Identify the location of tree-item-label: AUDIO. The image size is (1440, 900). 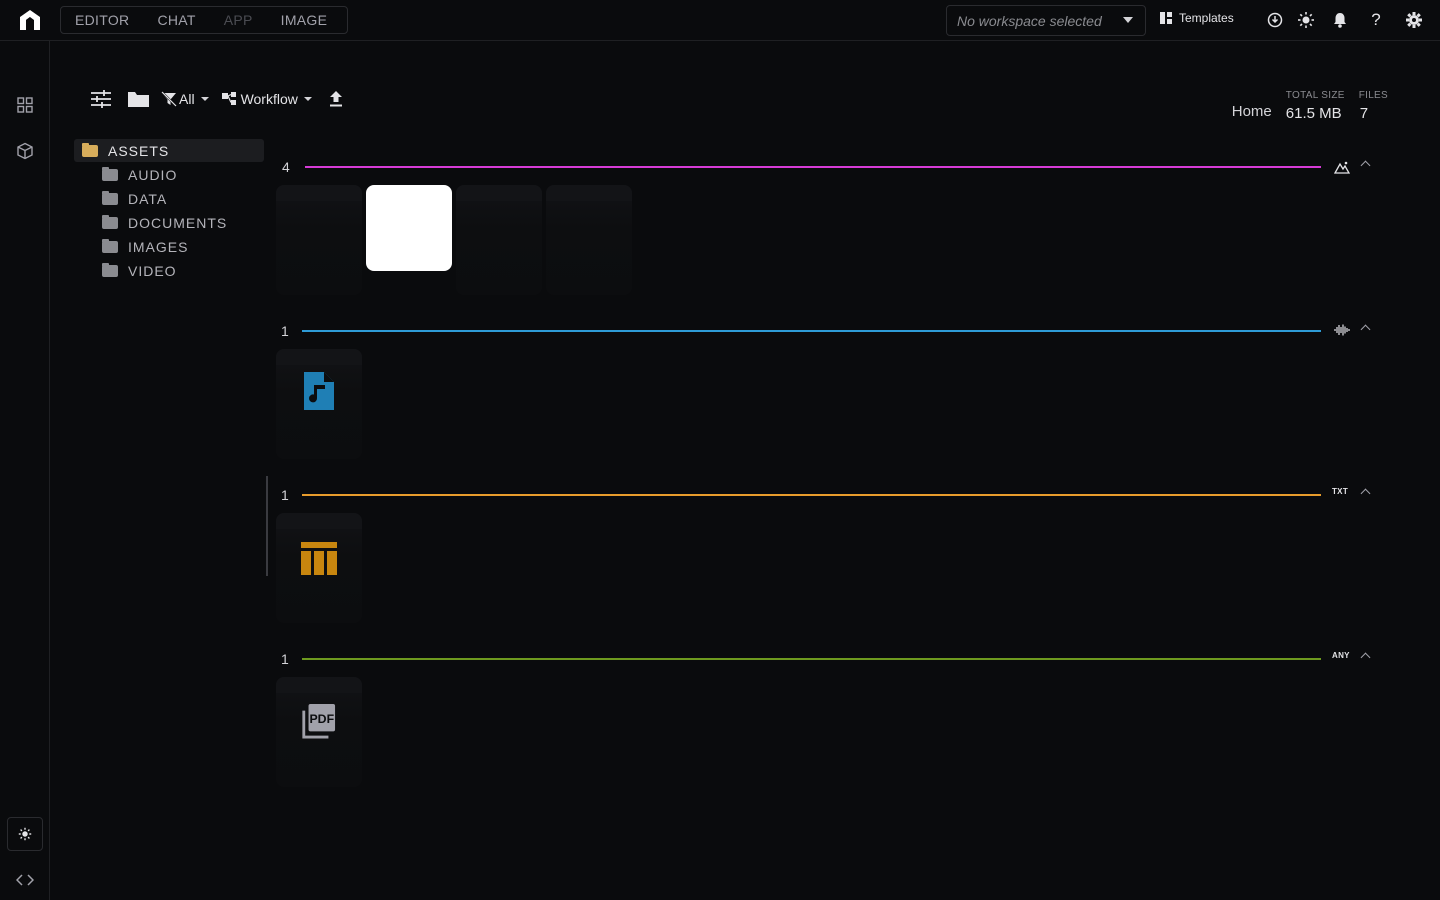
(153, 175).